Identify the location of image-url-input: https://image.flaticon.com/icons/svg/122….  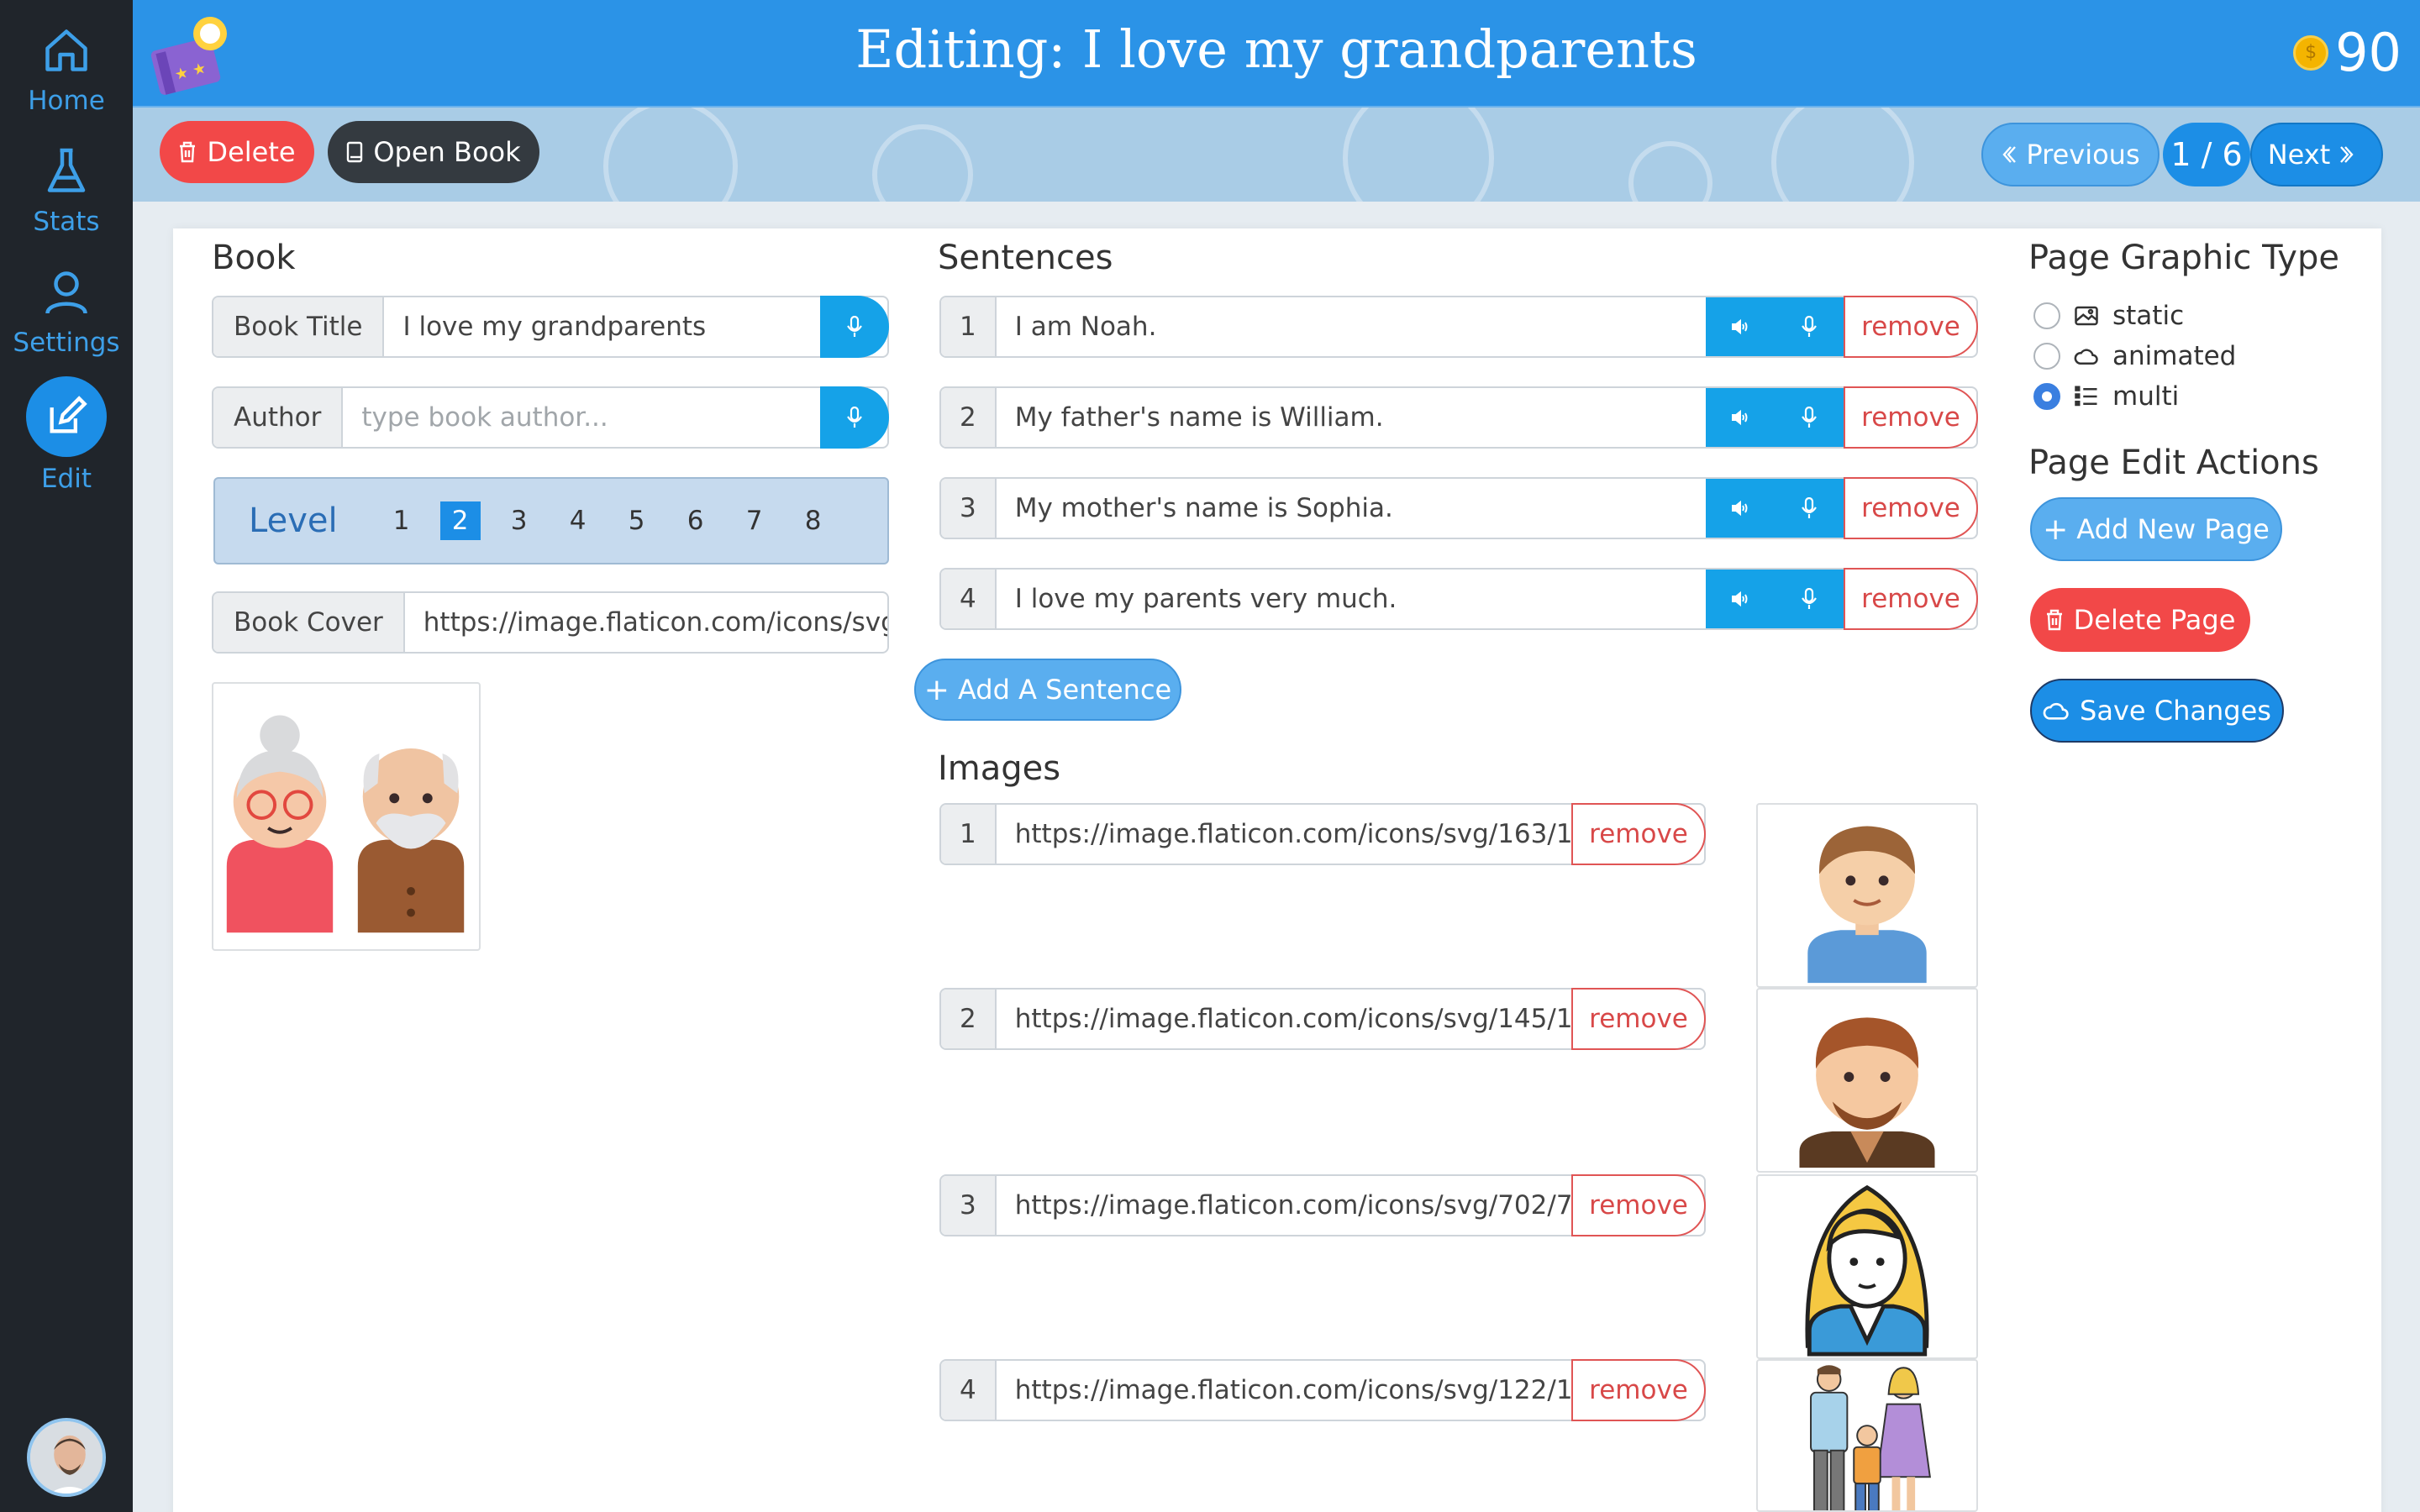
(1284, 1390).